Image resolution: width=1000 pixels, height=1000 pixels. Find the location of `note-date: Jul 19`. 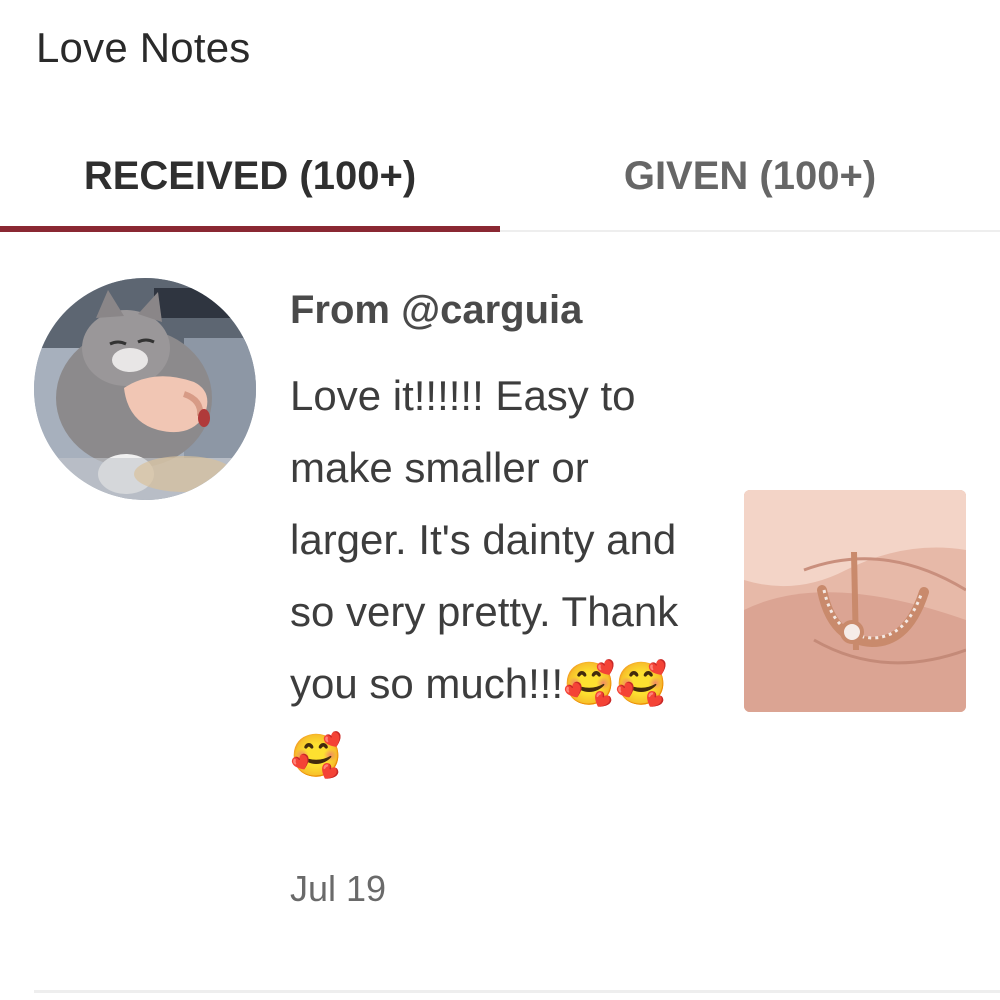

note-date: Jul 19 is located at coordinates (338, 888).